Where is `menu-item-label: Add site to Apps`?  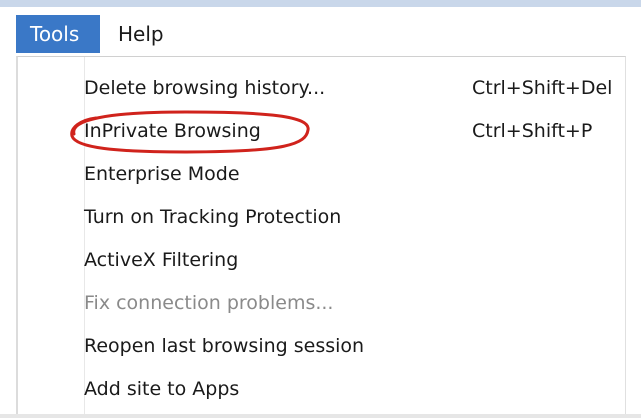
menu-item-label: Add site to Apps is located at coordinates (162, 389).